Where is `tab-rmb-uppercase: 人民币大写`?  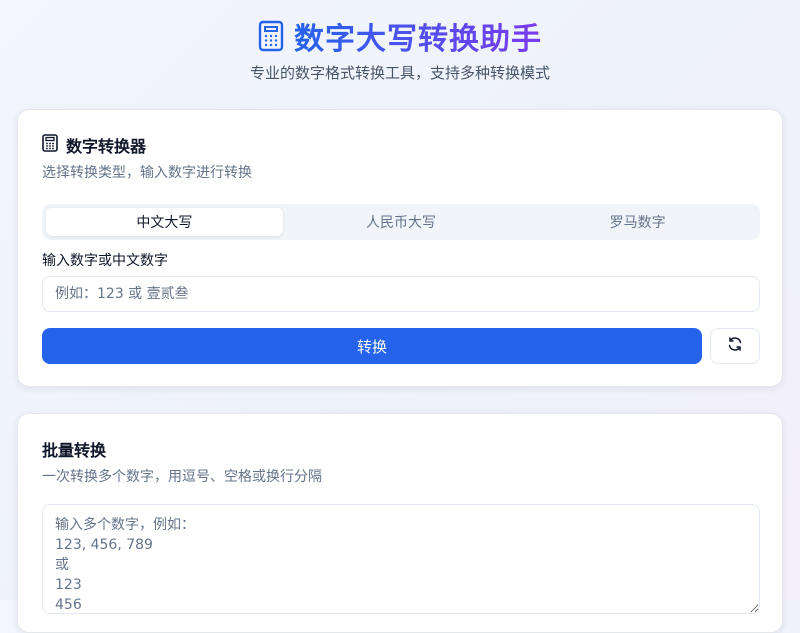 tab-rmb-uppercase: 人民币大写 is located at coordinates (401, 222).